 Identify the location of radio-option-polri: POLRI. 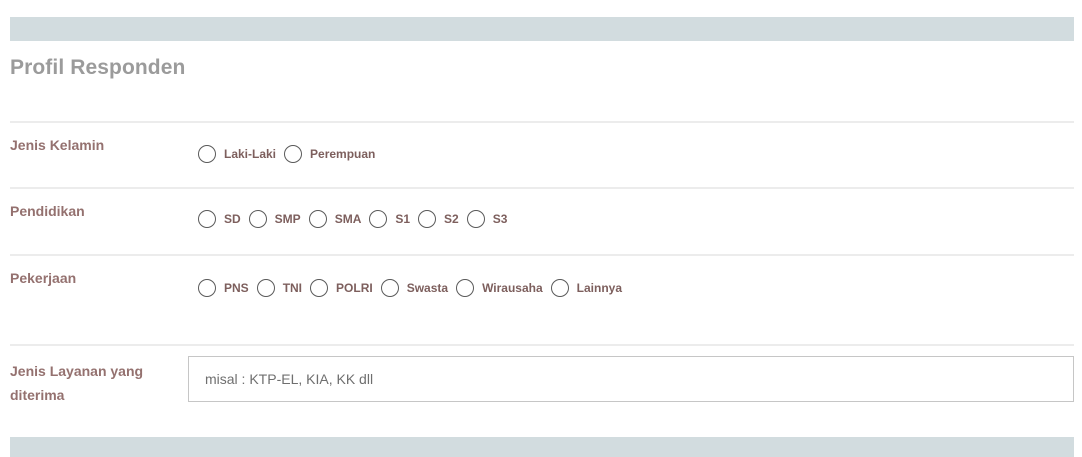
(341, 288).